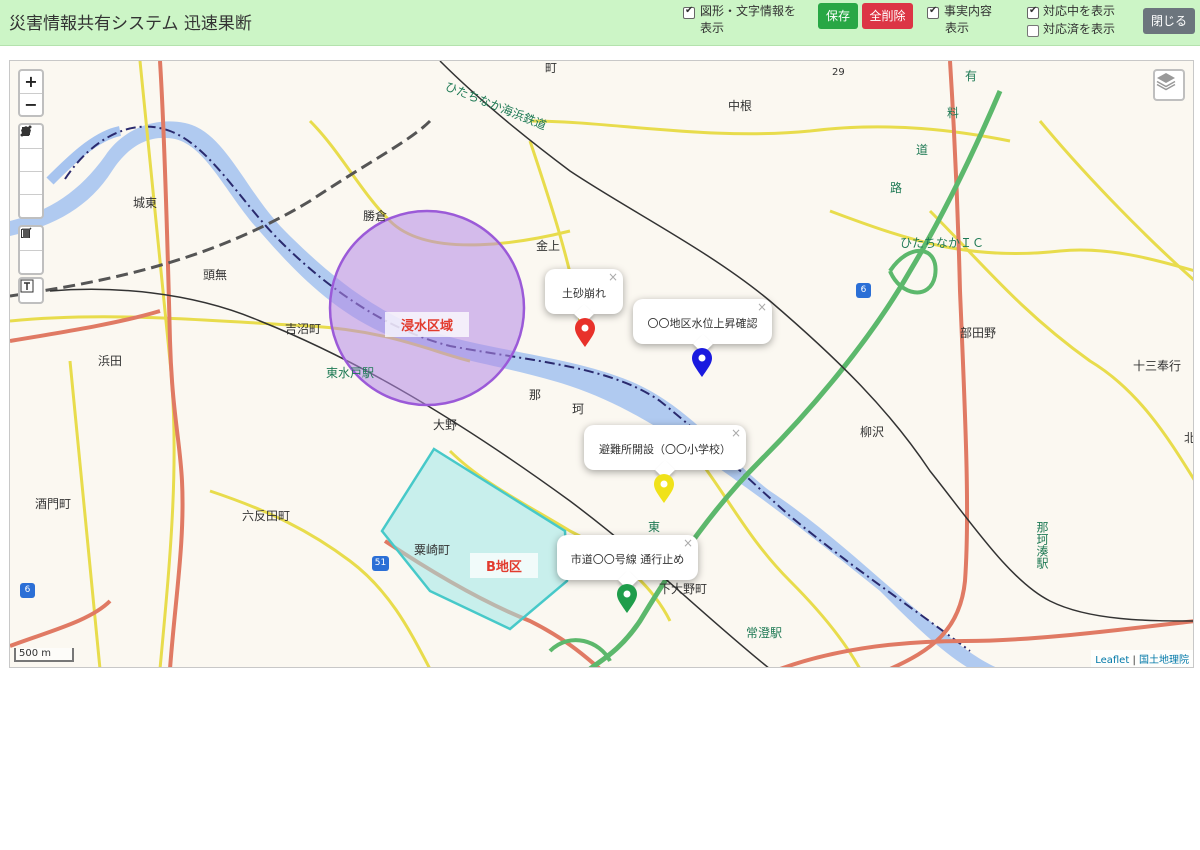 The width and height of the screenshot is (1200, 850). Describe the element at coordinates (683, 589) in the screenshot. I see `place-label: 下大野町` at that location.